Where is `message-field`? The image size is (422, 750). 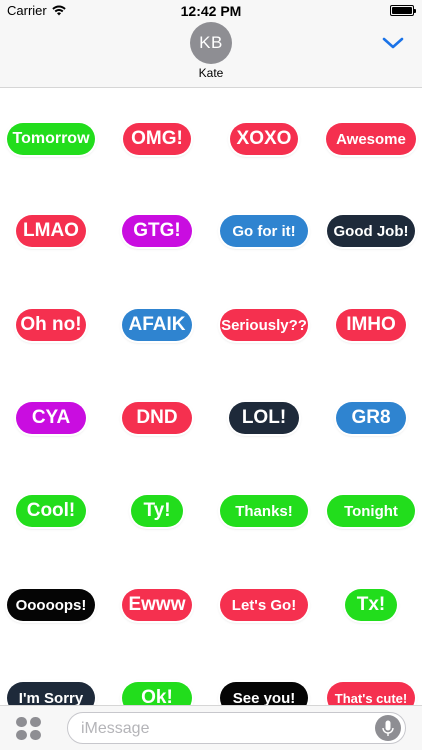 message-field is located at coordinates (236, 728).